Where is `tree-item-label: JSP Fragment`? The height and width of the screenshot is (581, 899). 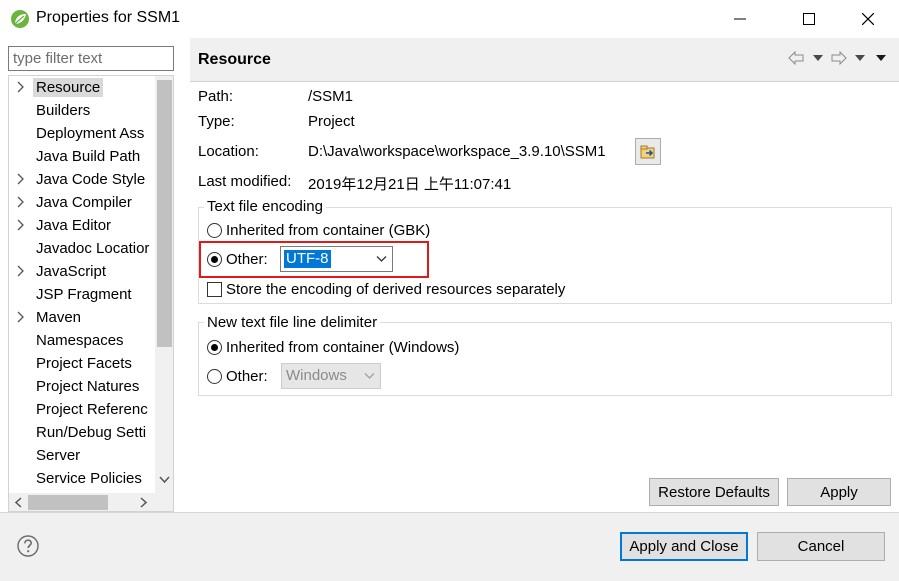 tree-item-label: JSP Fragment is located at coordinates (84, 294).